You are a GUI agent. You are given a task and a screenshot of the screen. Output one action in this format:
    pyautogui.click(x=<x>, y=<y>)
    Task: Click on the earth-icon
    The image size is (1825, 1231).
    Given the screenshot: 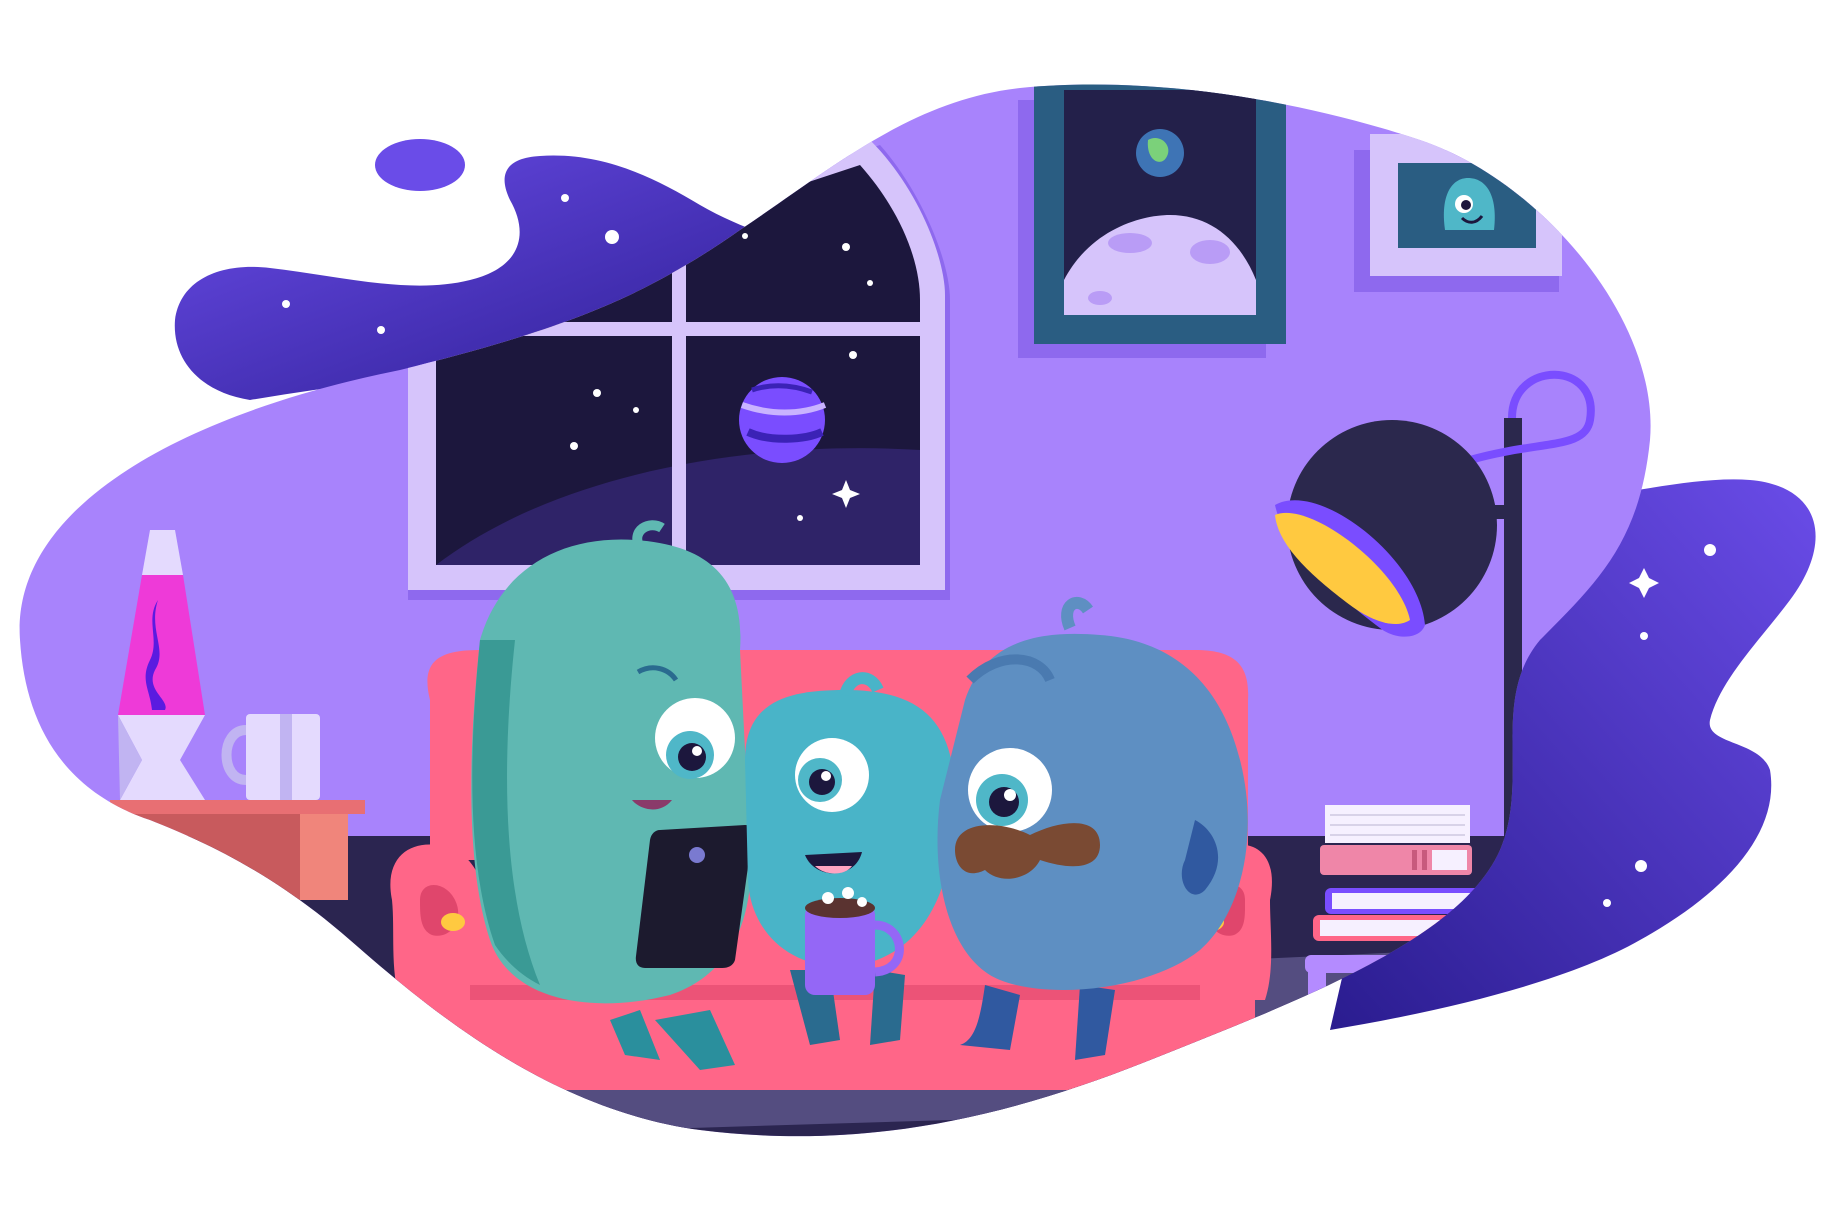 What is the action you would take?
    pyautogui.click(x=1160, y=153)
    